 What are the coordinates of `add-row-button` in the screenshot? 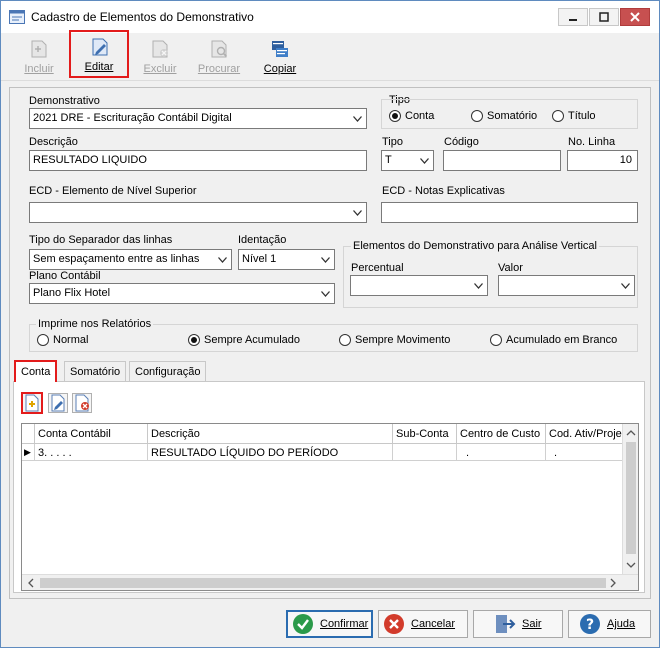 It's located at (32, 403).